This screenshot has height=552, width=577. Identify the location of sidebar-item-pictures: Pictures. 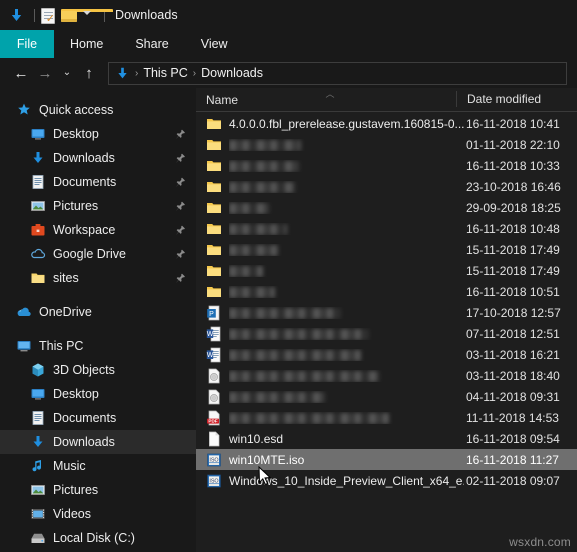
(98, 206).